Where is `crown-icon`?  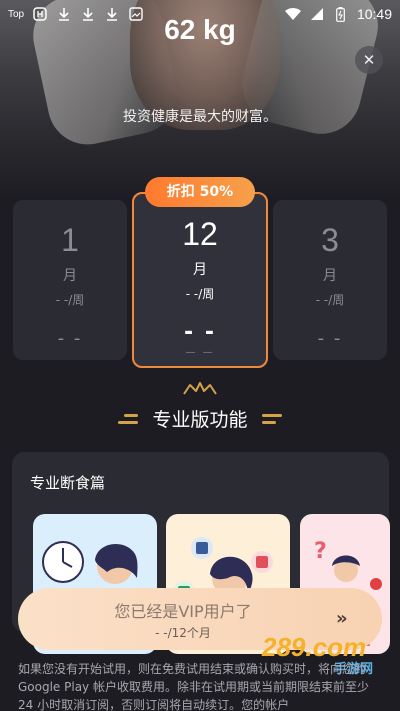 crown-icon is located at coordinates (200, 388).